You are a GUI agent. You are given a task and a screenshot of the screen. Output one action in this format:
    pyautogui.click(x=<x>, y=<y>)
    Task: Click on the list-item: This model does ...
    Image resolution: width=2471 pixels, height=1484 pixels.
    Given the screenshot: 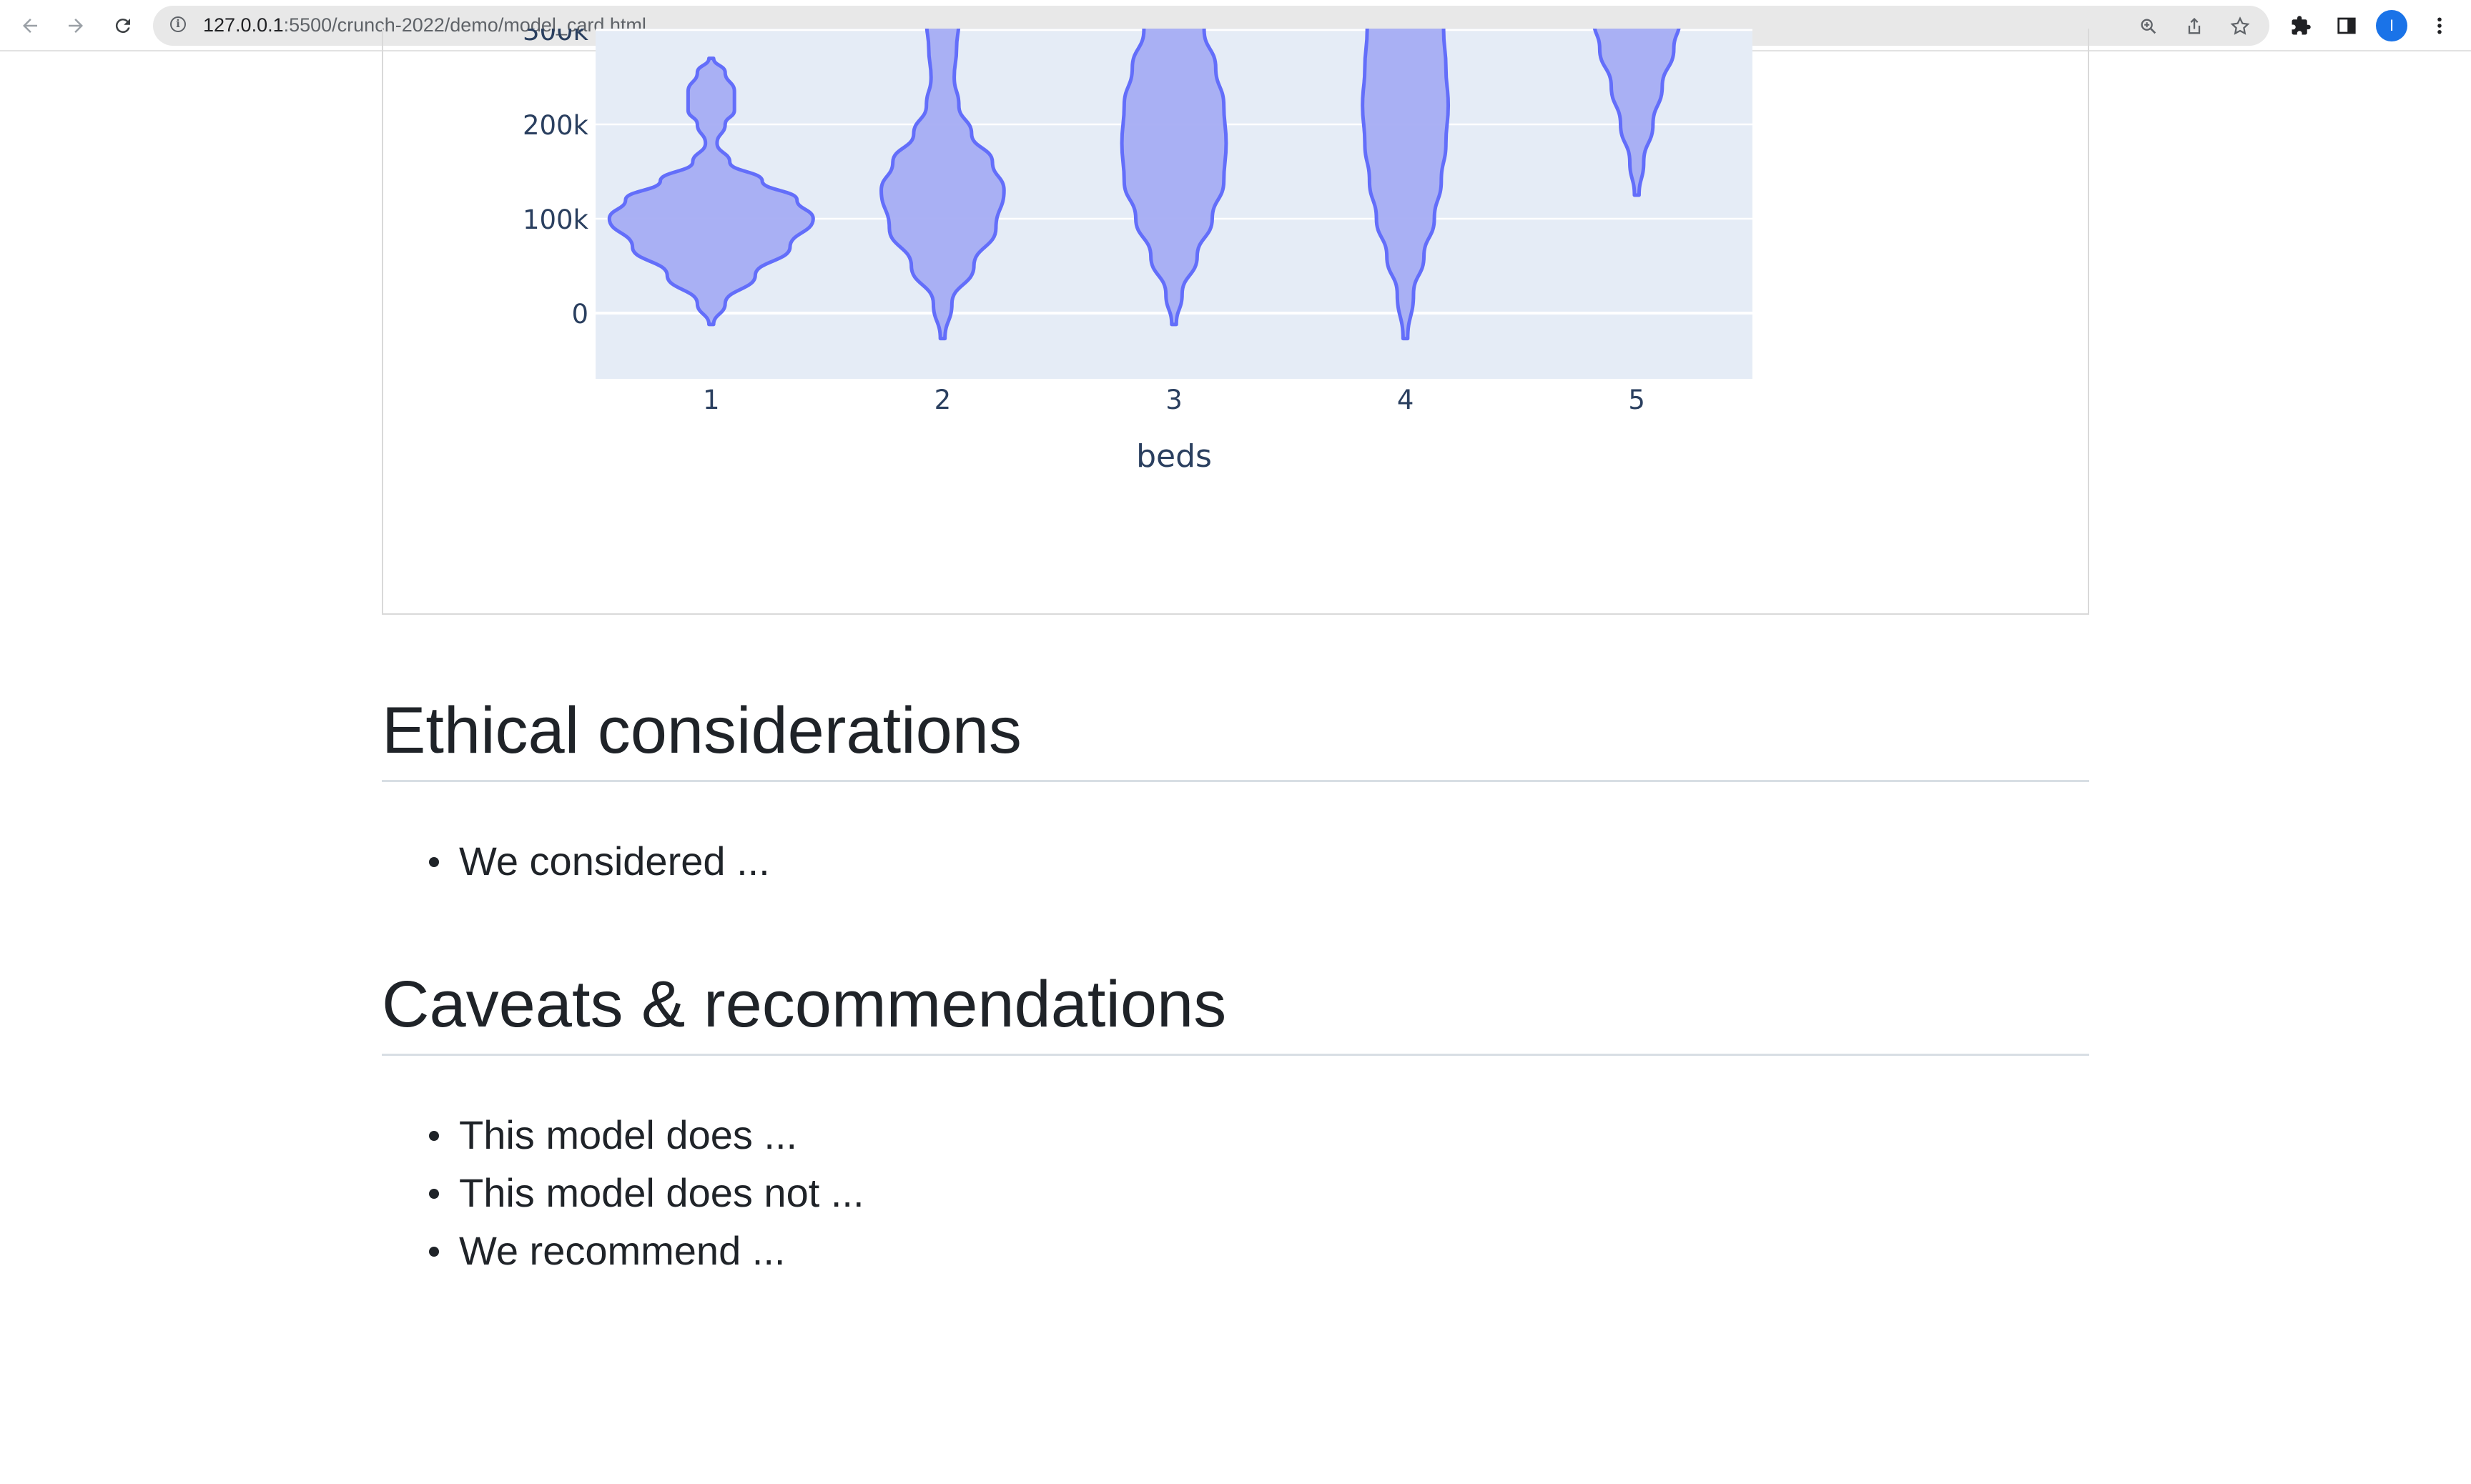 What is the action you would take?
    pyautogui.click(x=623, y=1135)
    